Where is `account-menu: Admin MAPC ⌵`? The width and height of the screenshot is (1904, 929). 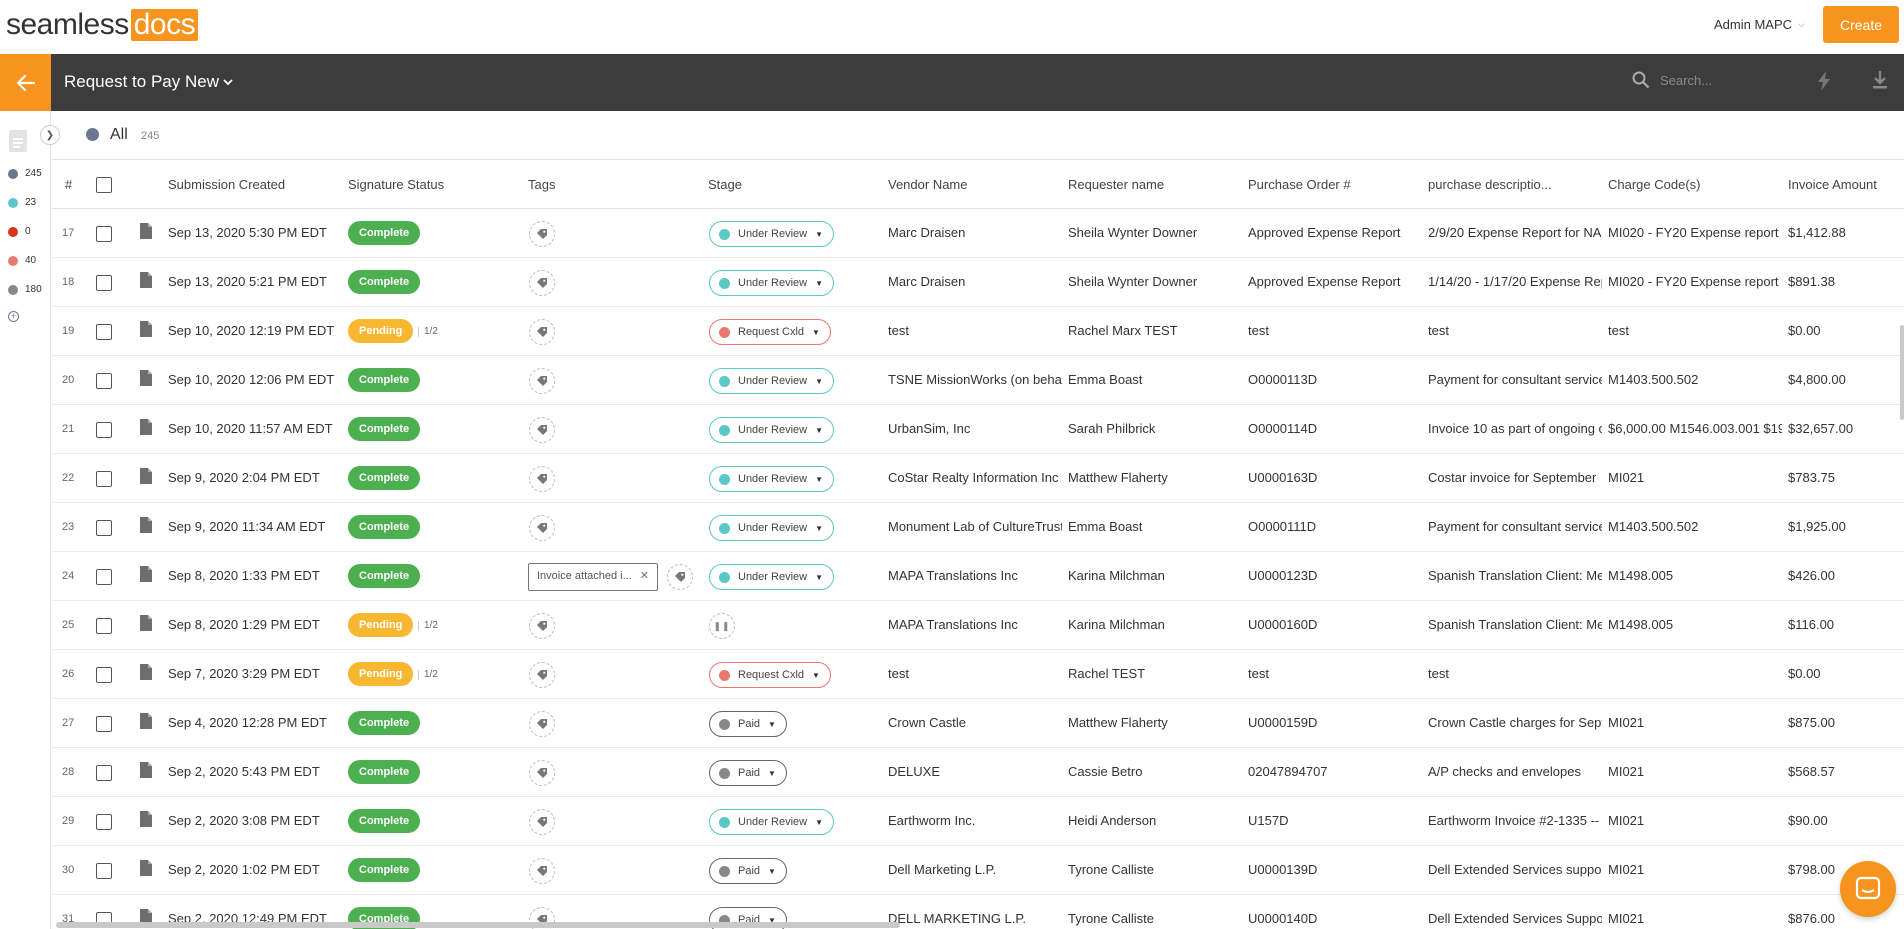
account-menu: Admin MAPC ⌵ is located at coordinates (1759, 24).